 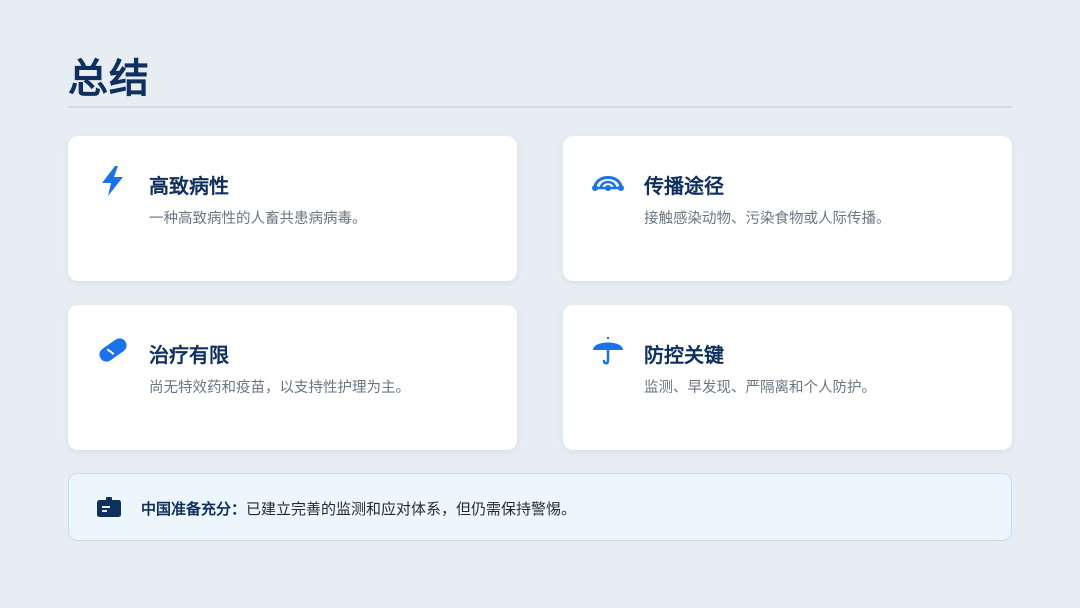 I want to click on card-prevention-key: 防控关键 监测、早发现、严隔离和个人防护。, so click(x=787, y=377).